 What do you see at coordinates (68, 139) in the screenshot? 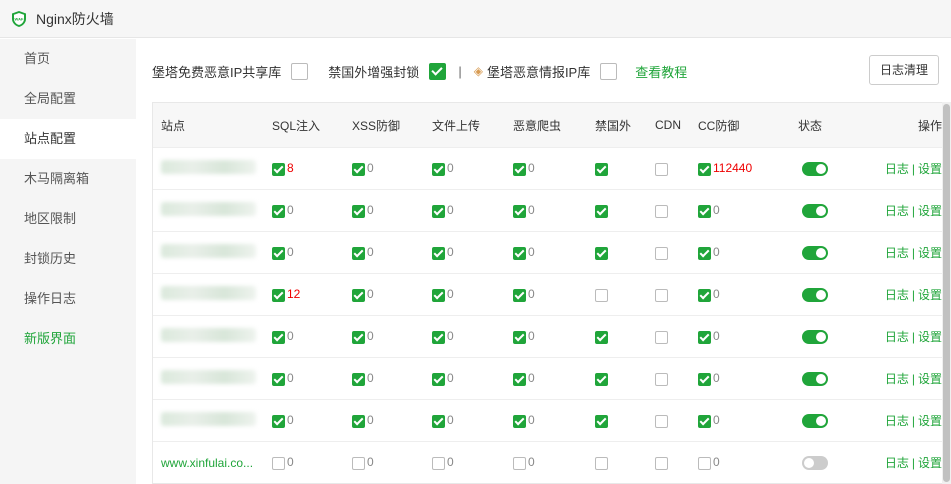
I see `sidebar-item: 站点配置` at bounding box center [68, 139].